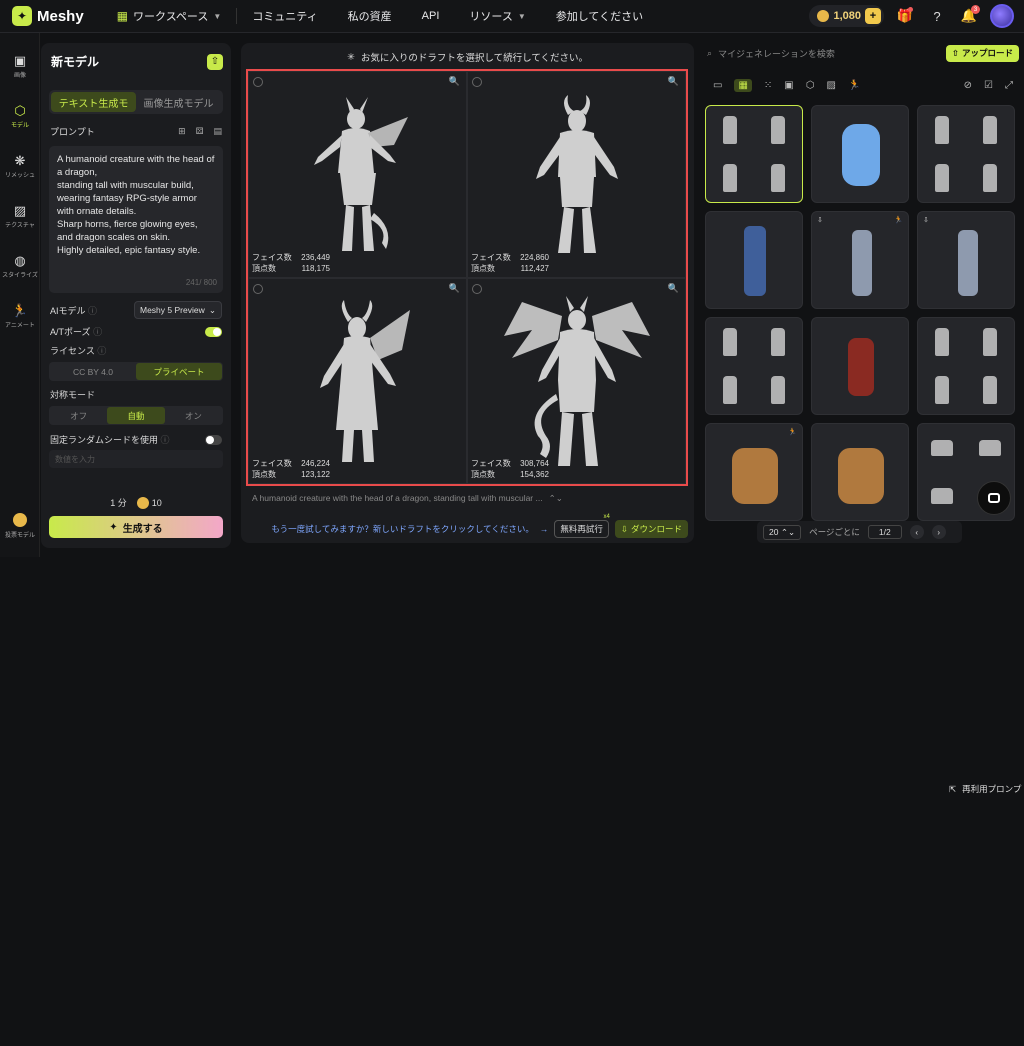 Image resolution: width=1024 pixels, height=1046 pixels. I want to click on tab-text-to-model: テキスト生成モ, so click(93, 102).